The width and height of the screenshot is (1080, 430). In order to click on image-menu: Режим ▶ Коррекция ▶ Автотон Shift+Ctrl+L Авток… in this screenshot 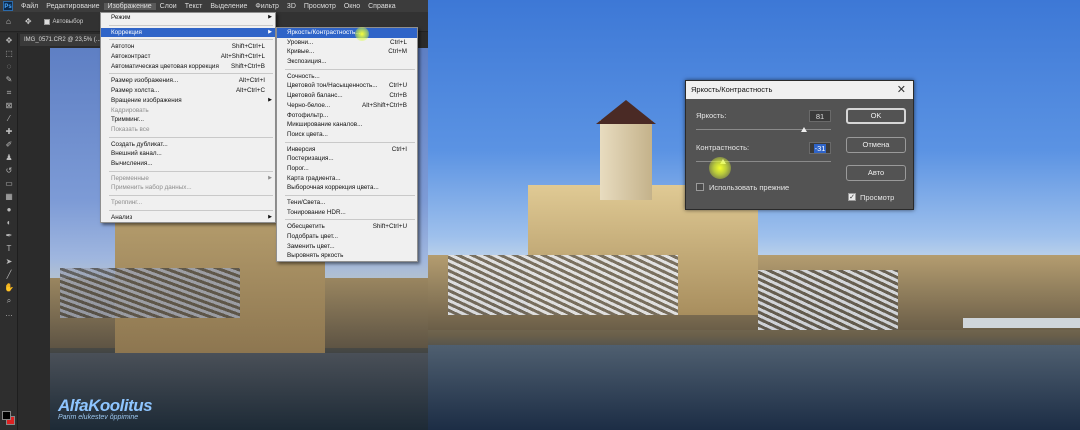, I will do `click(188, 118)`.